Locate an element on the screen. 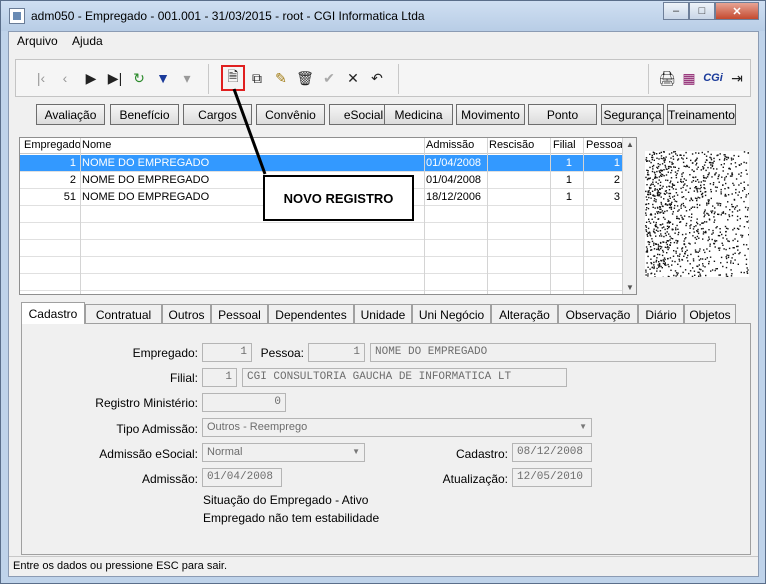 The width and height of the screenshot is (766, 584). previous-icon: ‹ is located at coordinates (65, 78).